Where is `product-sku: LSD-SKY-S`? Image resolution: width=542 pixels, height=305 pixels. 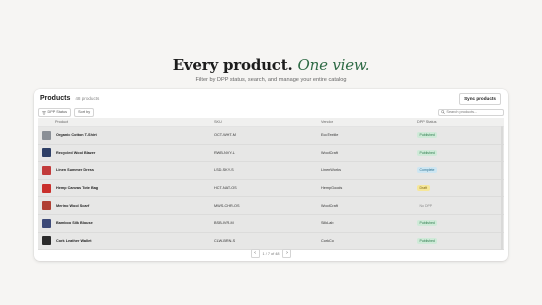 product-sku: LSD-SKY-S is located at coordinates (224, 170).